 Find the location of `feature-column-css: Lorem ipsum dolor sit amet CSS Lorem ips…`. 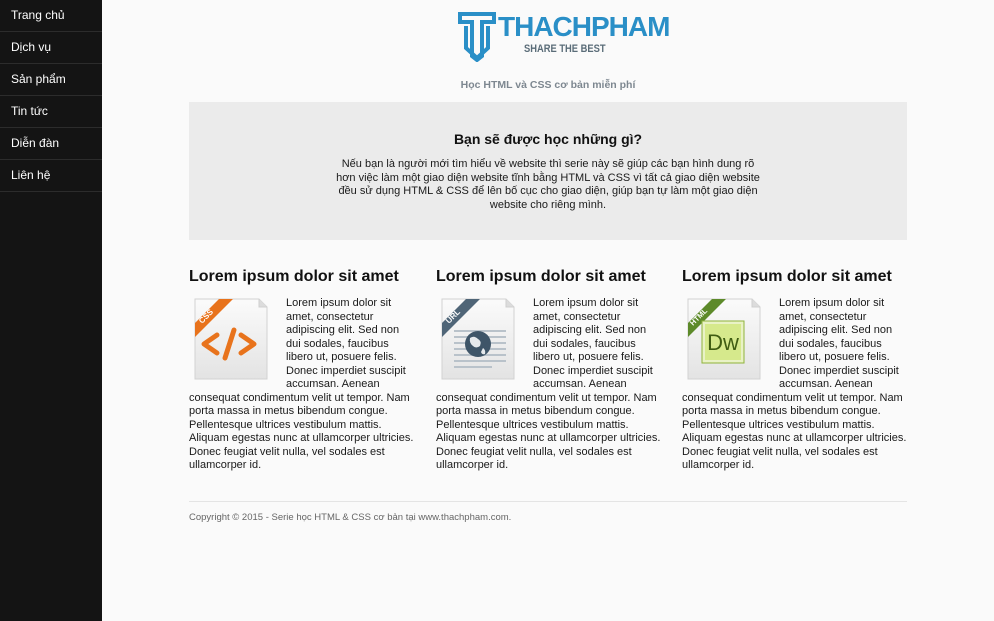

feature-column-css: Lorem ipsum dolor sit amet CSS Lorem ips… is located at coordinates (301, 370).